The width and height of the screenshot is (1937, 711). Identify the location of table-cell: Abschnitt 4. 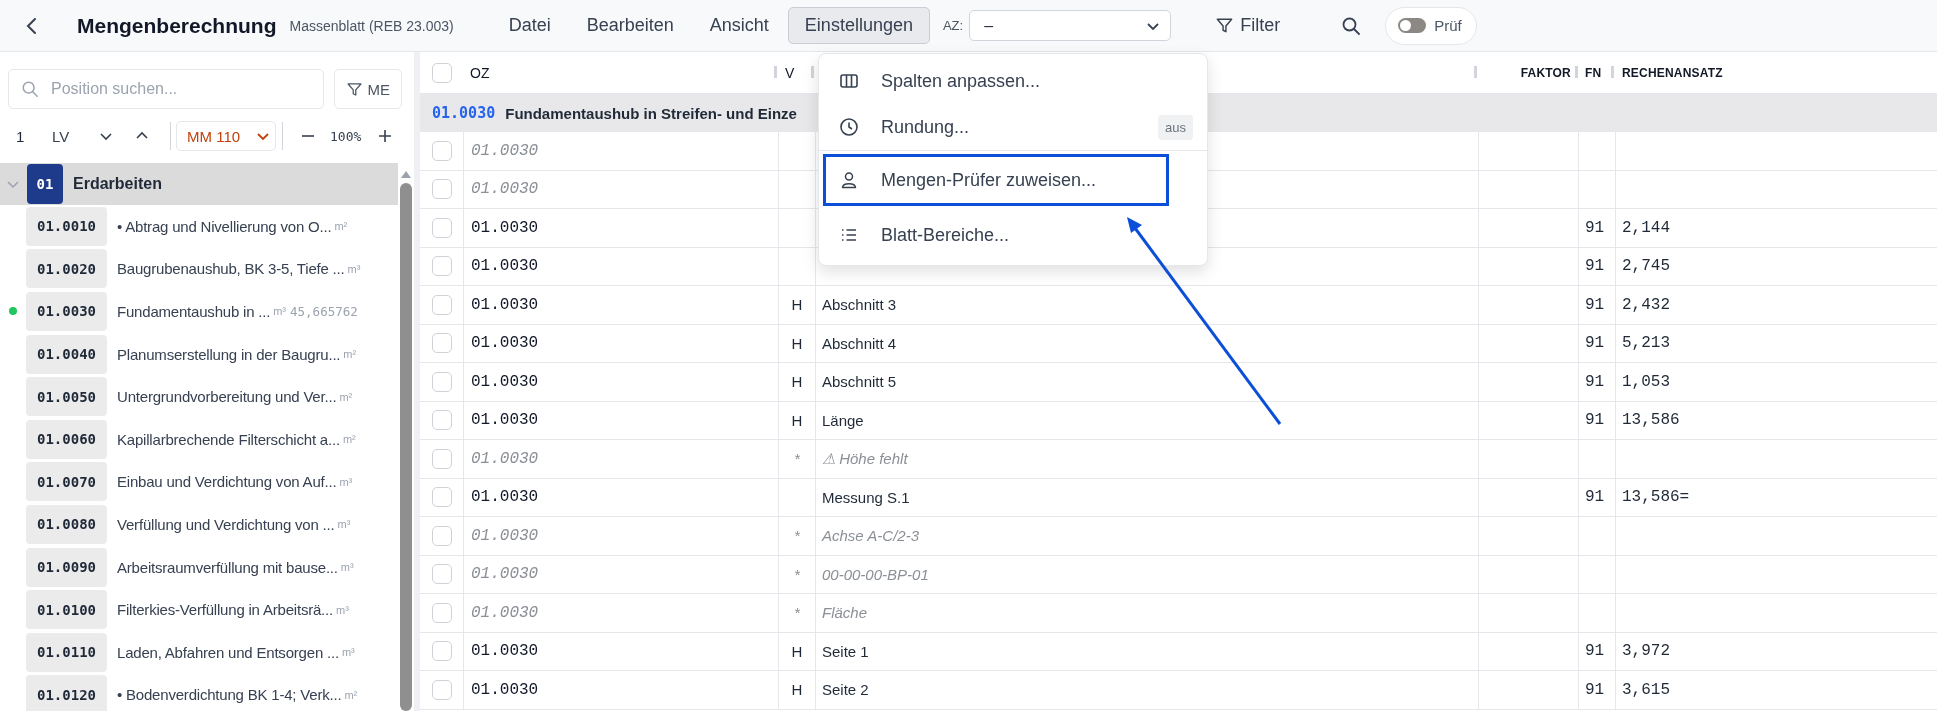
(859, 343).